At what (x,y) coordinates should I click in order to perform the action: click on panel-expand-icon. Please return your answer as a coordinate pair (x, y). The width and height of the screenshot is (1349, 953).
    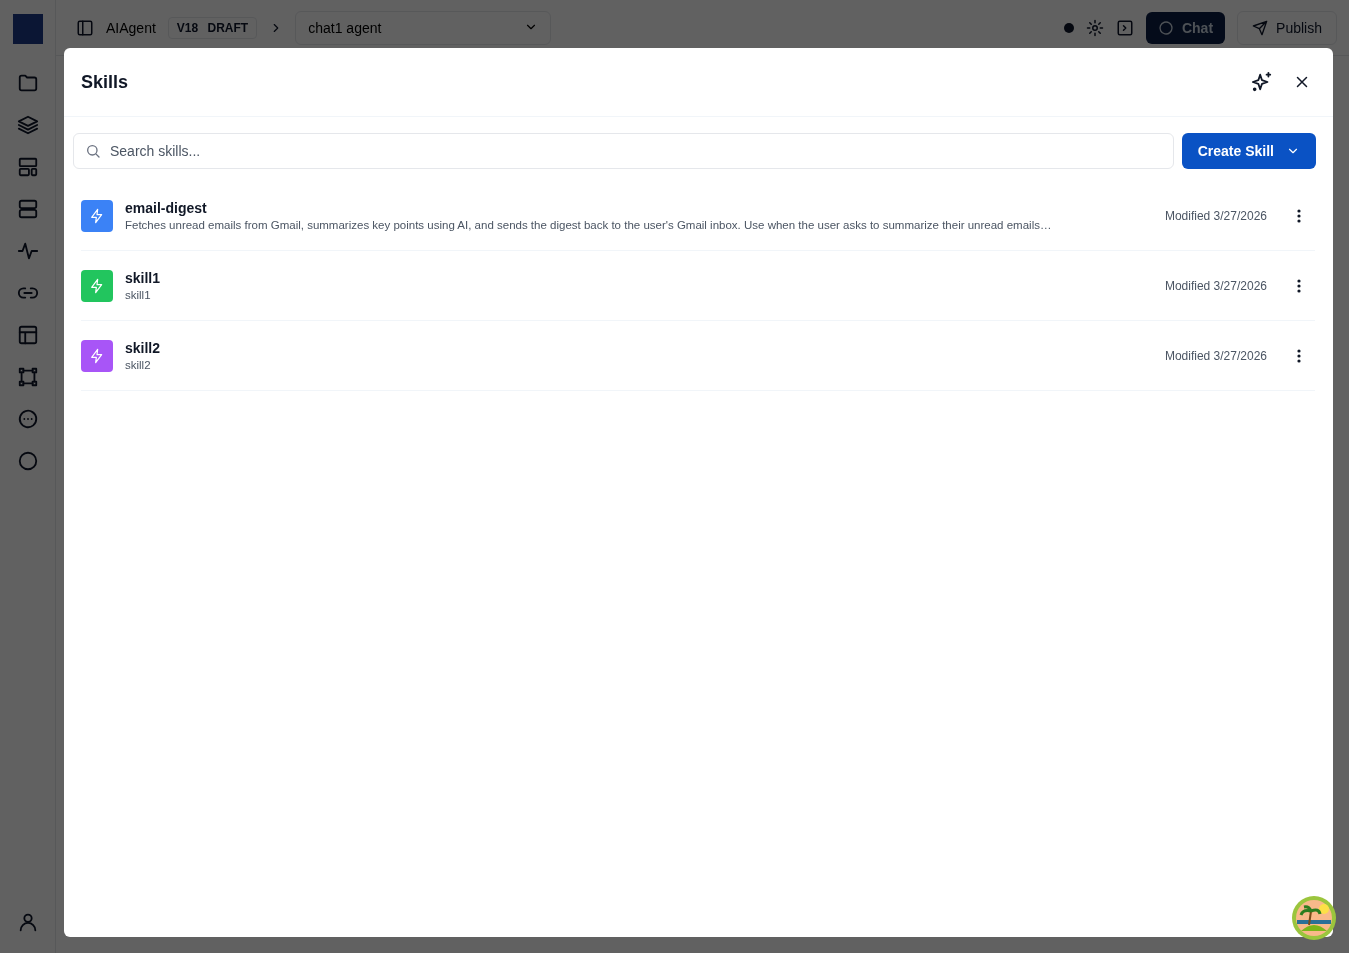
    Looking at the image, I should click on (1124, 27).